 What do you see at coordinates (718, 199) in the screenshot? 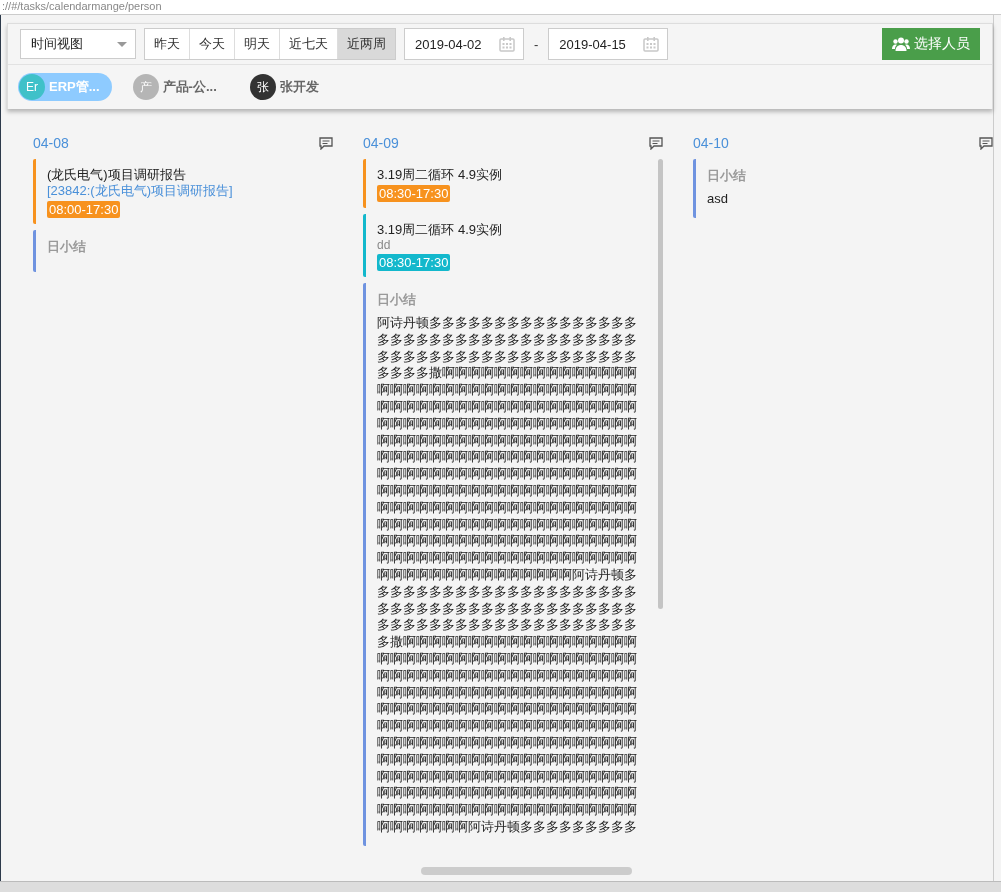
I see `summary-text: asd` at bounding box center [718, 199].